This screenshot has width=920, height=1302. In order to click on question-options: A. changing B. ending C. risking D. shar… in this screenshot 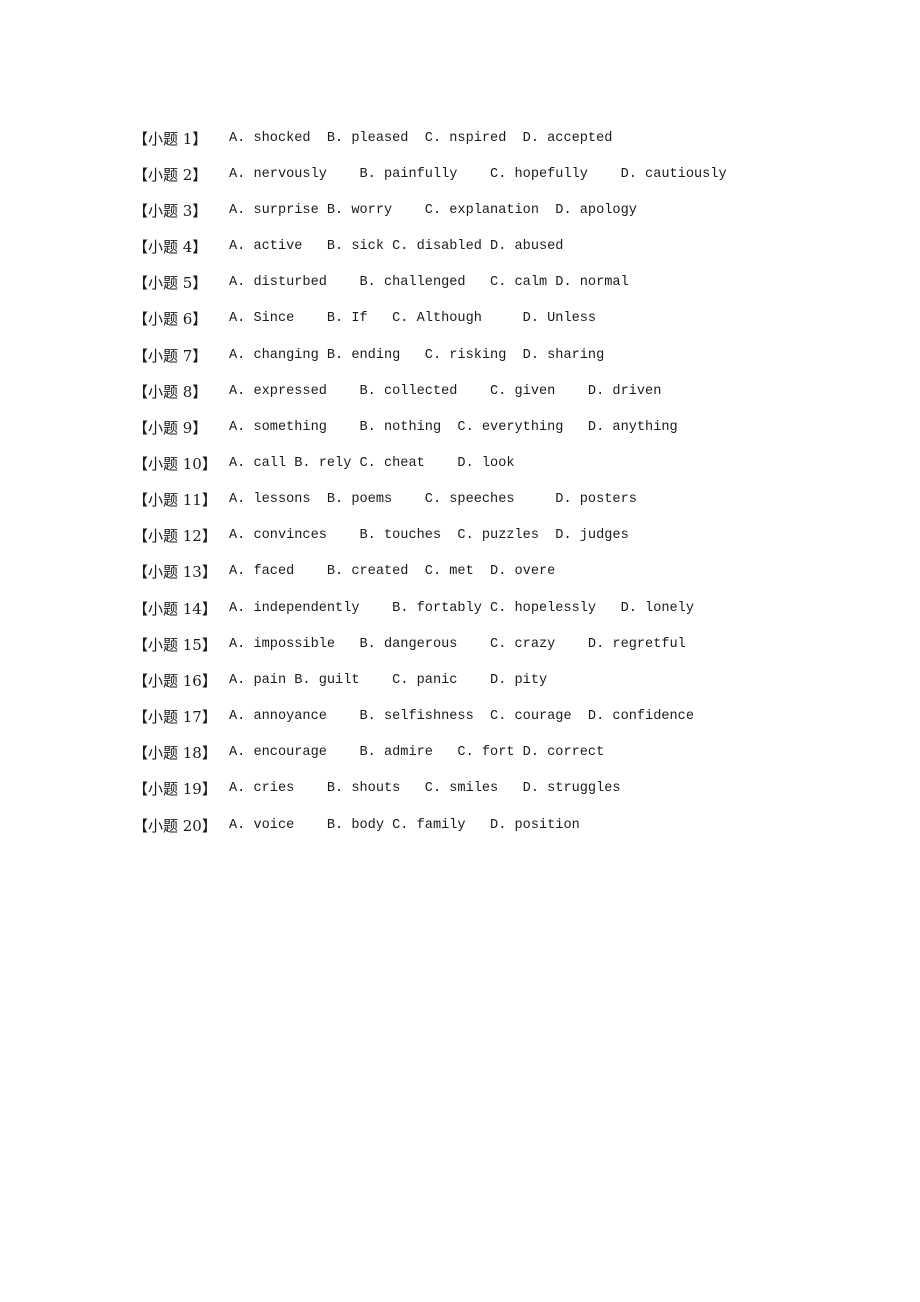, I will do `click(417, 355)`.